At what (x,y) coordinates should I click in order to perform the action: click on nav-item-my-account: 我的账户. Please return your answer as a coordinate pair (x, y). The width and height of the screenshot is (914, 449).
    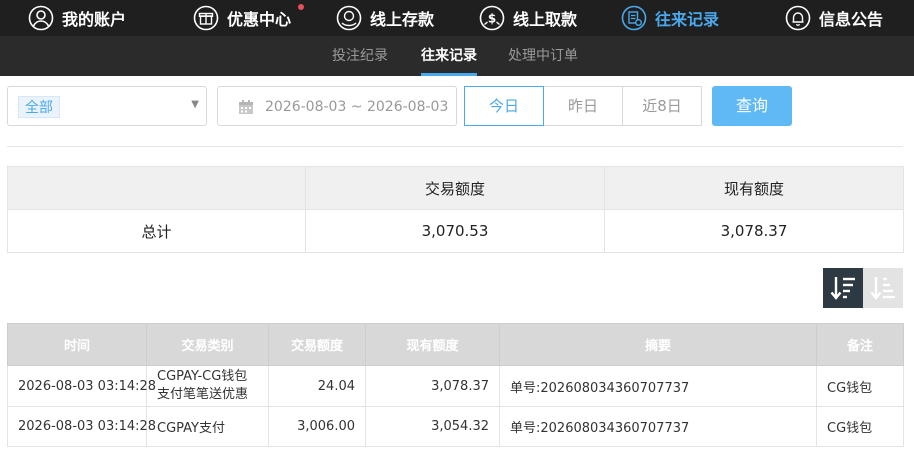
    Looking at the image, I should click on (77, 18).